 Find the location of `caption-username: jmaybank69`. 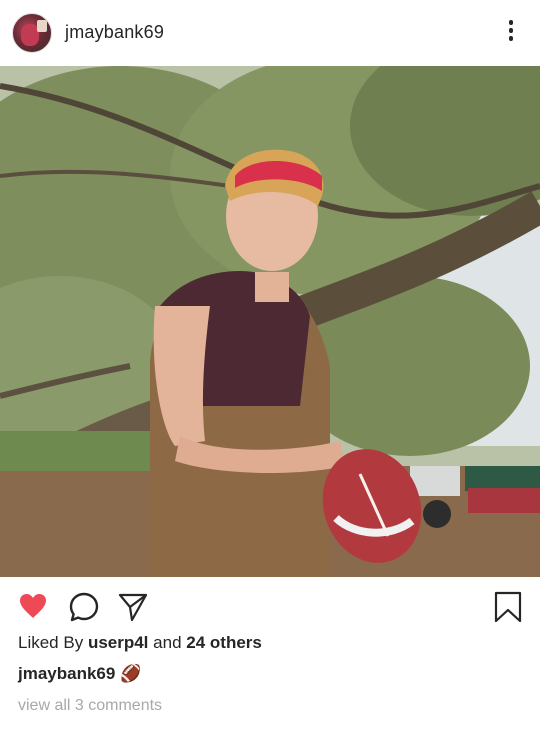

caption-username: jmaybank69 is located at coordinates (66, 673).